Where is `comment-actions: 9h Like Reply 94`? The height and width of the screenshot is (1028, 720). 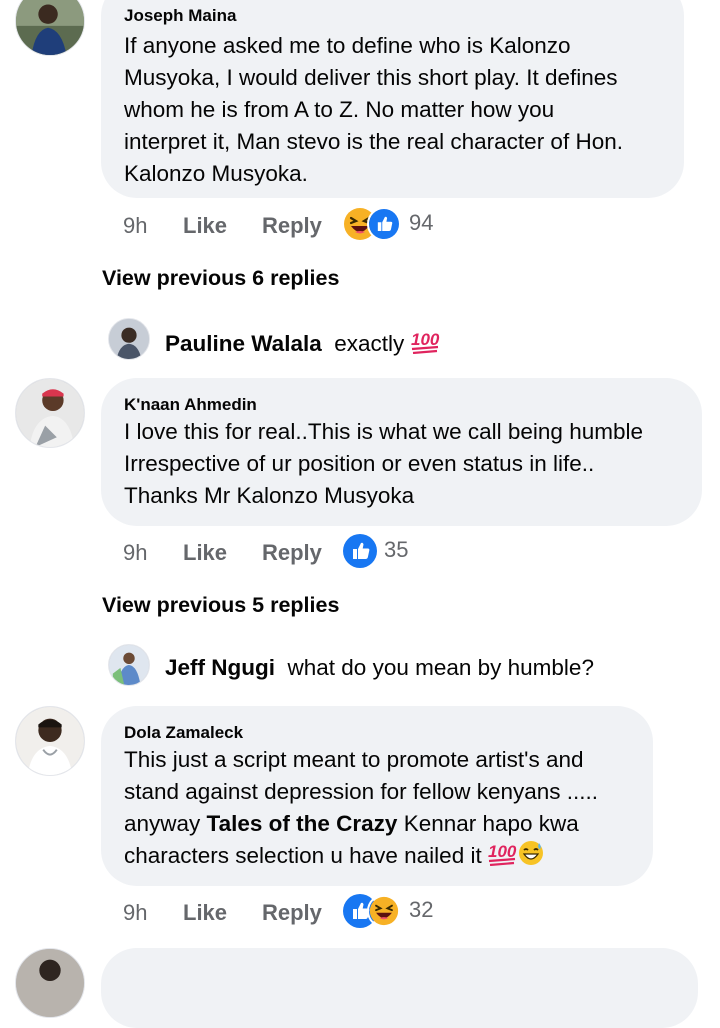
comment-actions: 9h Like Reply 94 is located at coordinates (323, 225).